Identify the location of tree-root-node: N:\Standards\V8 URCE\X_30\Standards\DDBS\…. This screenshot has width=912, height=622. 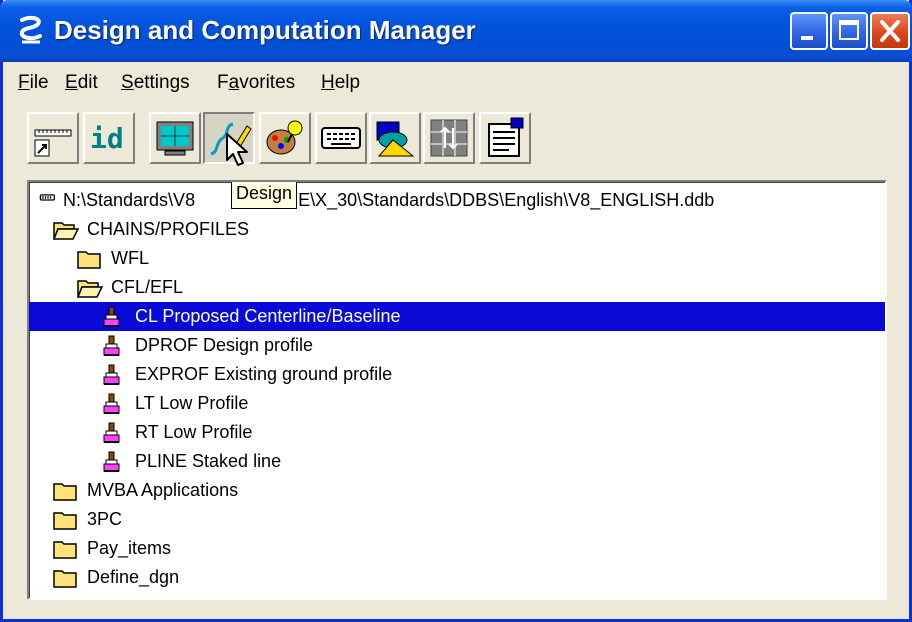
(460, 200).